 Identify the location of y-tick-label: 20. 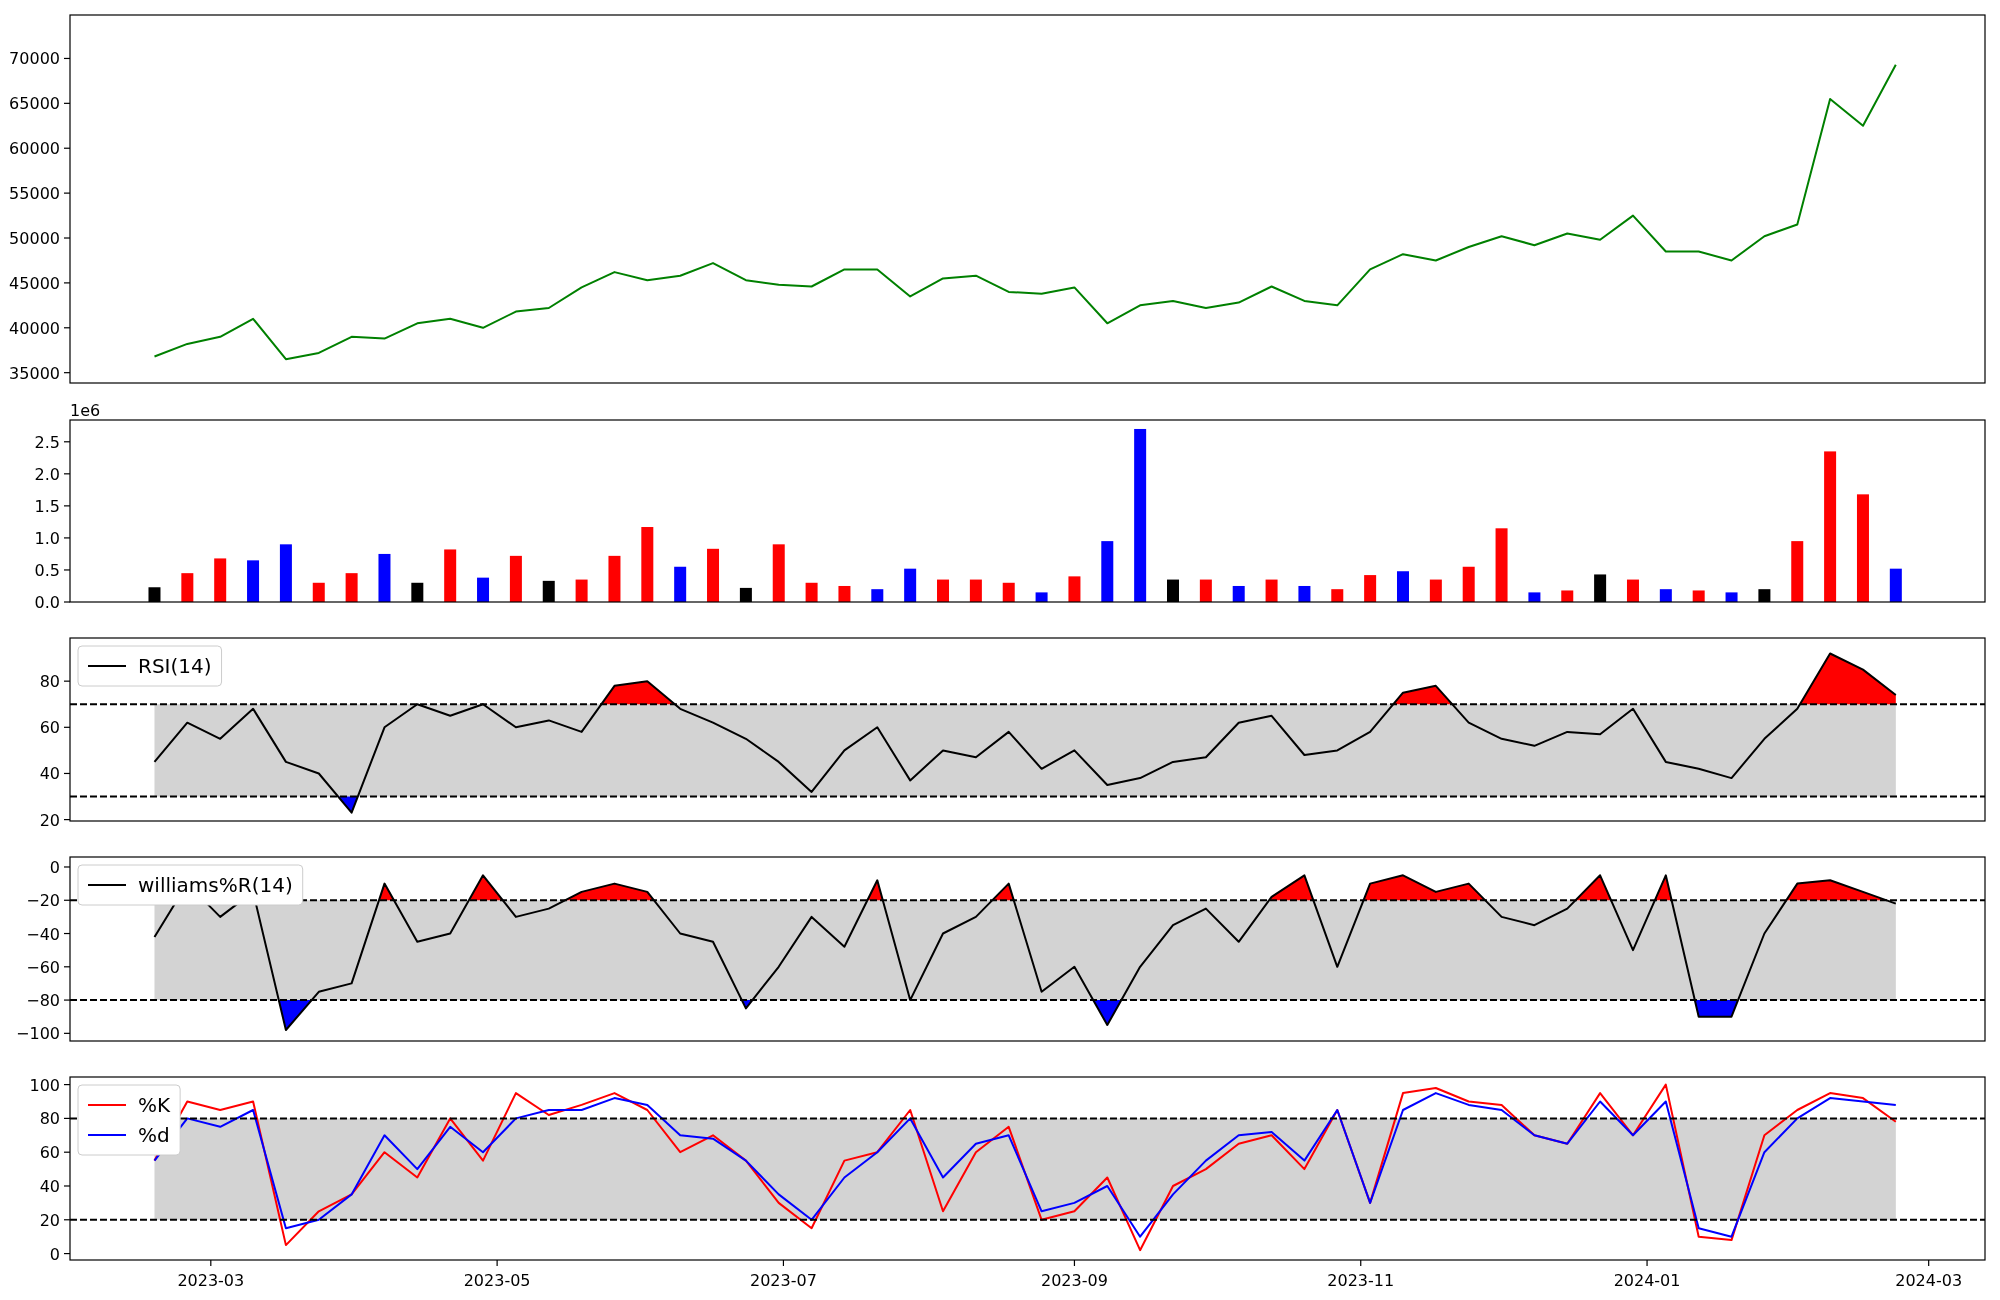
(49, 820).